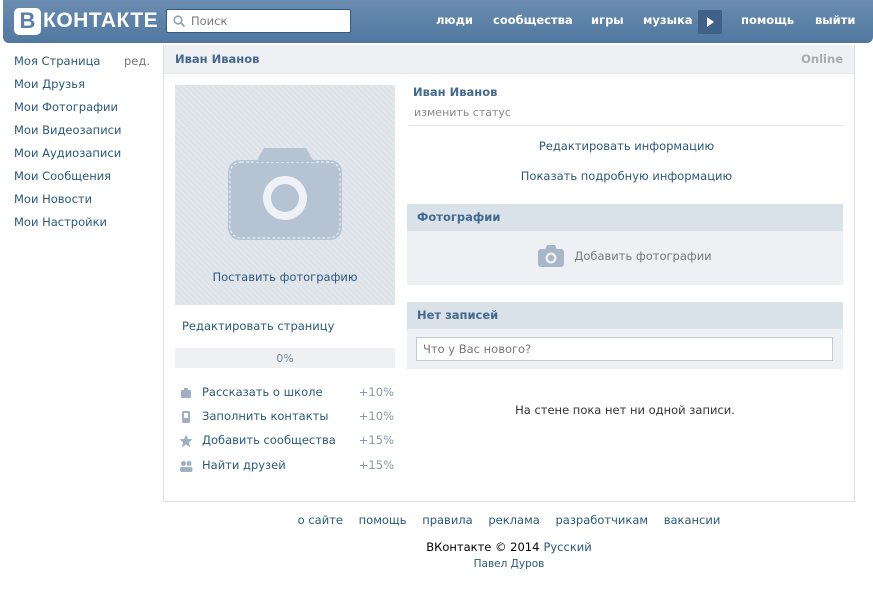 This screenshot has height=611, width=873. I want to click on task-label: Найти друзей, so click(244, 465).